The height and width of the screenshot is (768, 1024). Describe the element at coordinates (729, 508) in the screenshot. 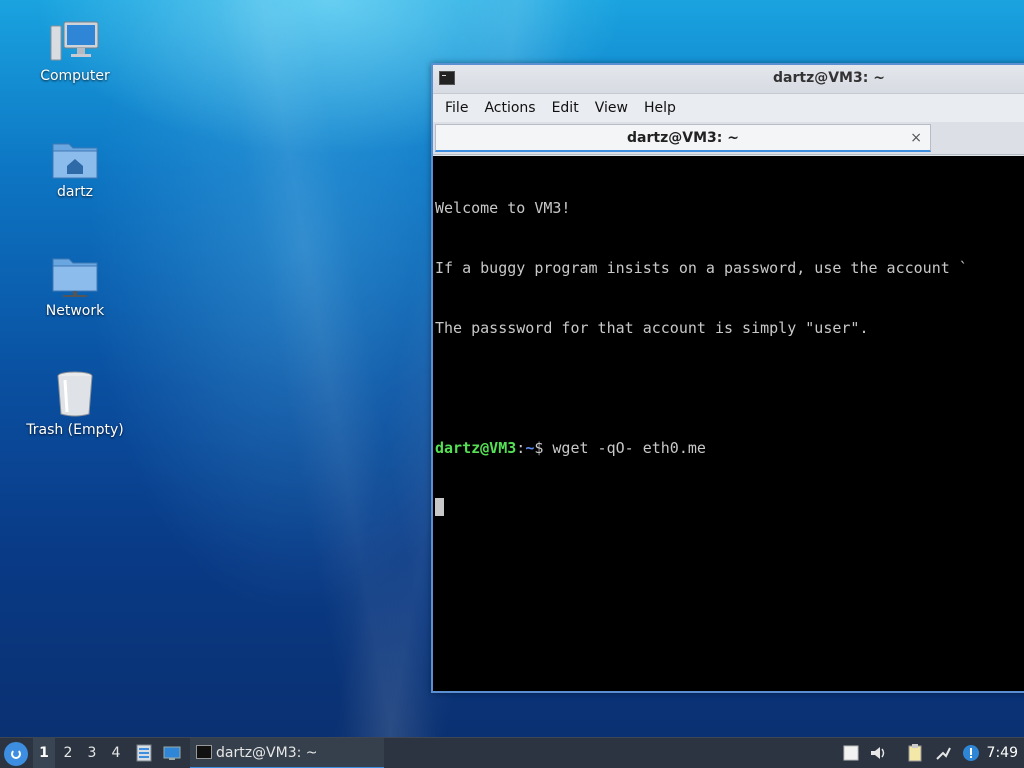

I see `terminal-cursor-line` at that location.